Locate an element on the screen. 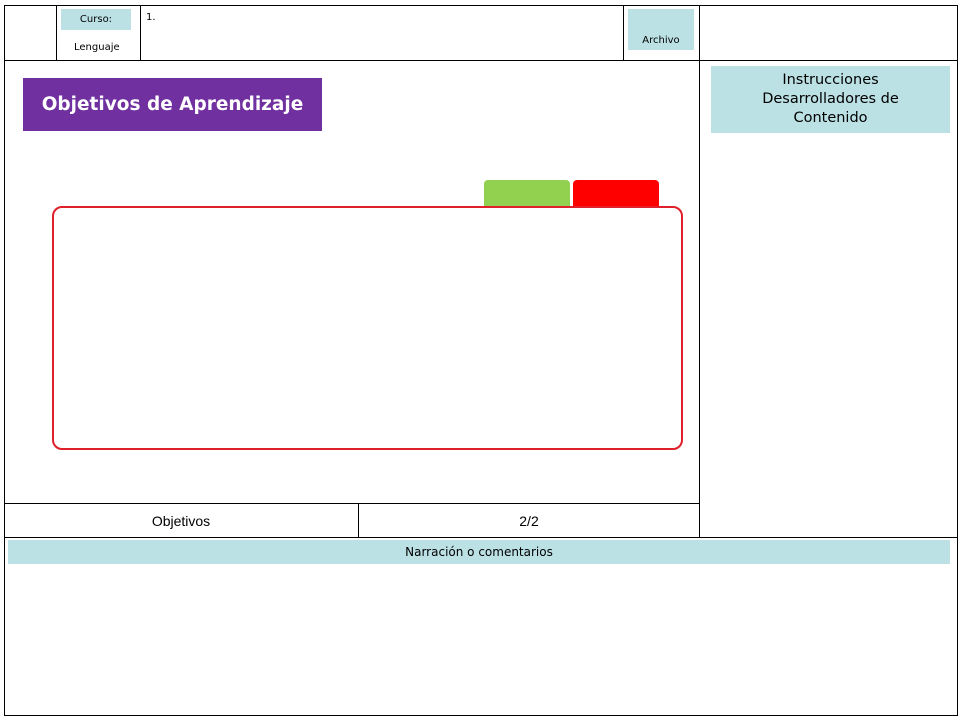 This screenshot has width=960, height=720. footer-section-label: Objetivos is located at coordinates (181, 520).